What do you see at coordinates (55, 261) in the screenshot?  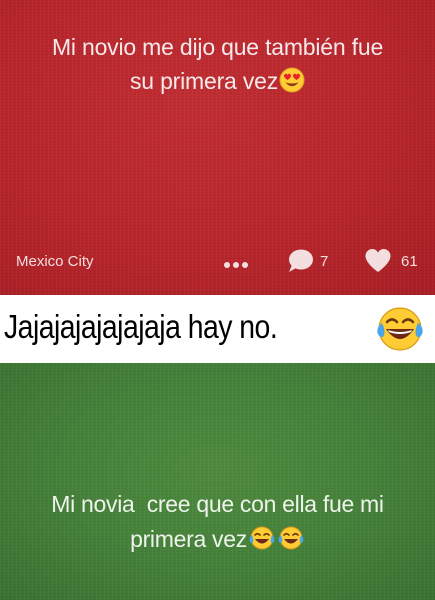 I see `location-label: Mexico City` at bounding box center [55, 261].